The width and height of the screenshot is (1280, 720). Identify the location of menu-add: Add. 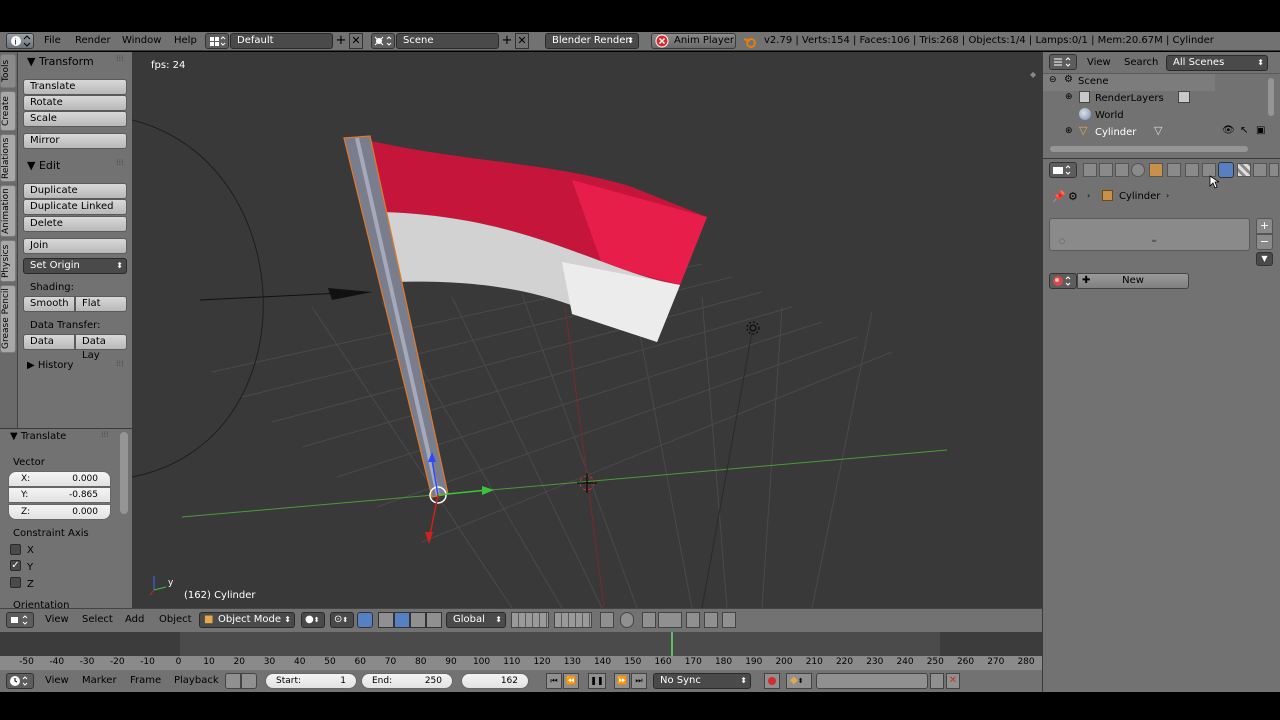
(134, 619).